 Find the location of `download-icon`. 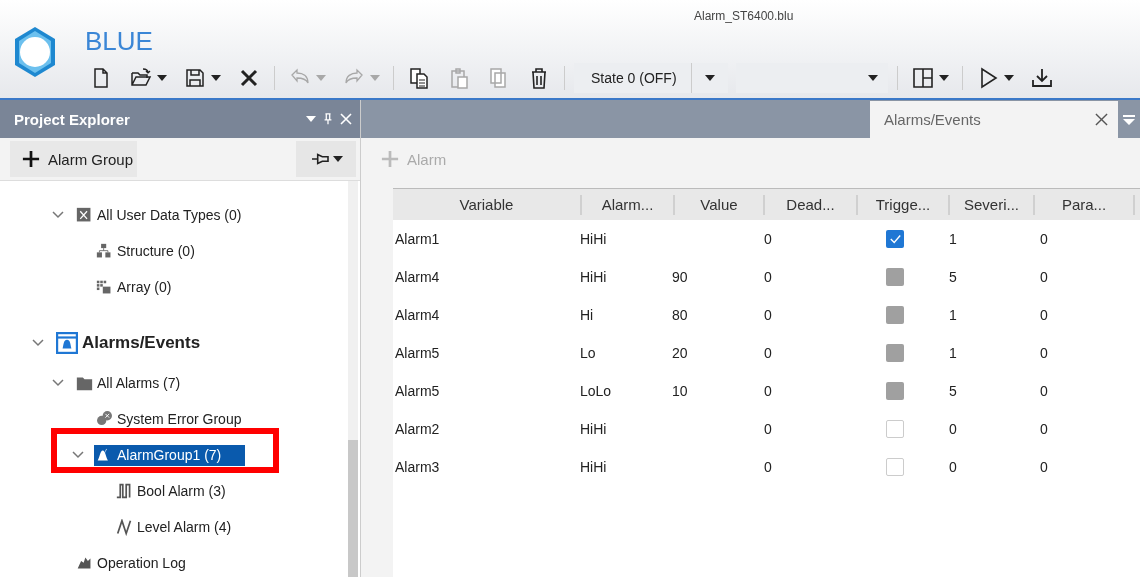

download-icon is located at coordinates (1041, 78).